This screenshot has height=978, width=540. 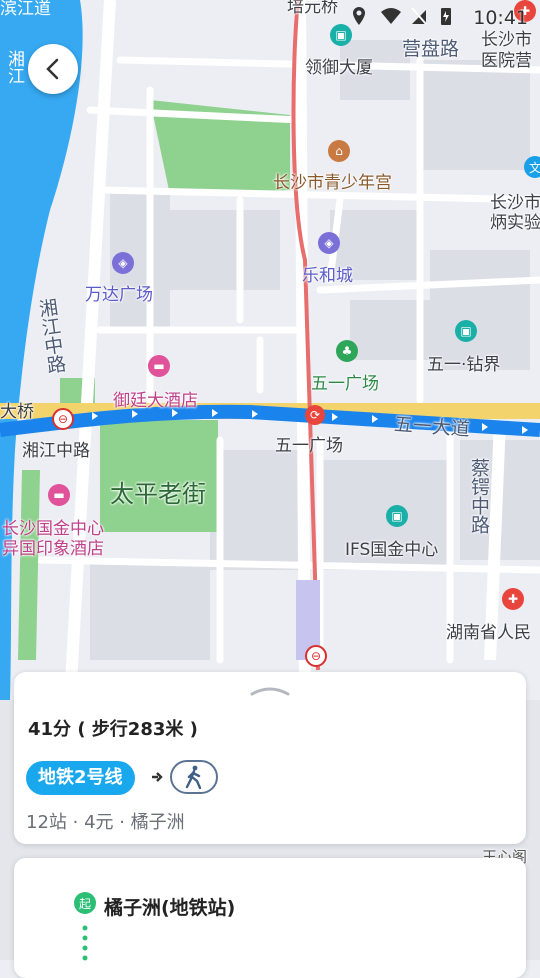 What do you see at coordinates (464, 365) in the screenshot?
I see `map-label: 五一·钻界` at bounding box center [464, 365].